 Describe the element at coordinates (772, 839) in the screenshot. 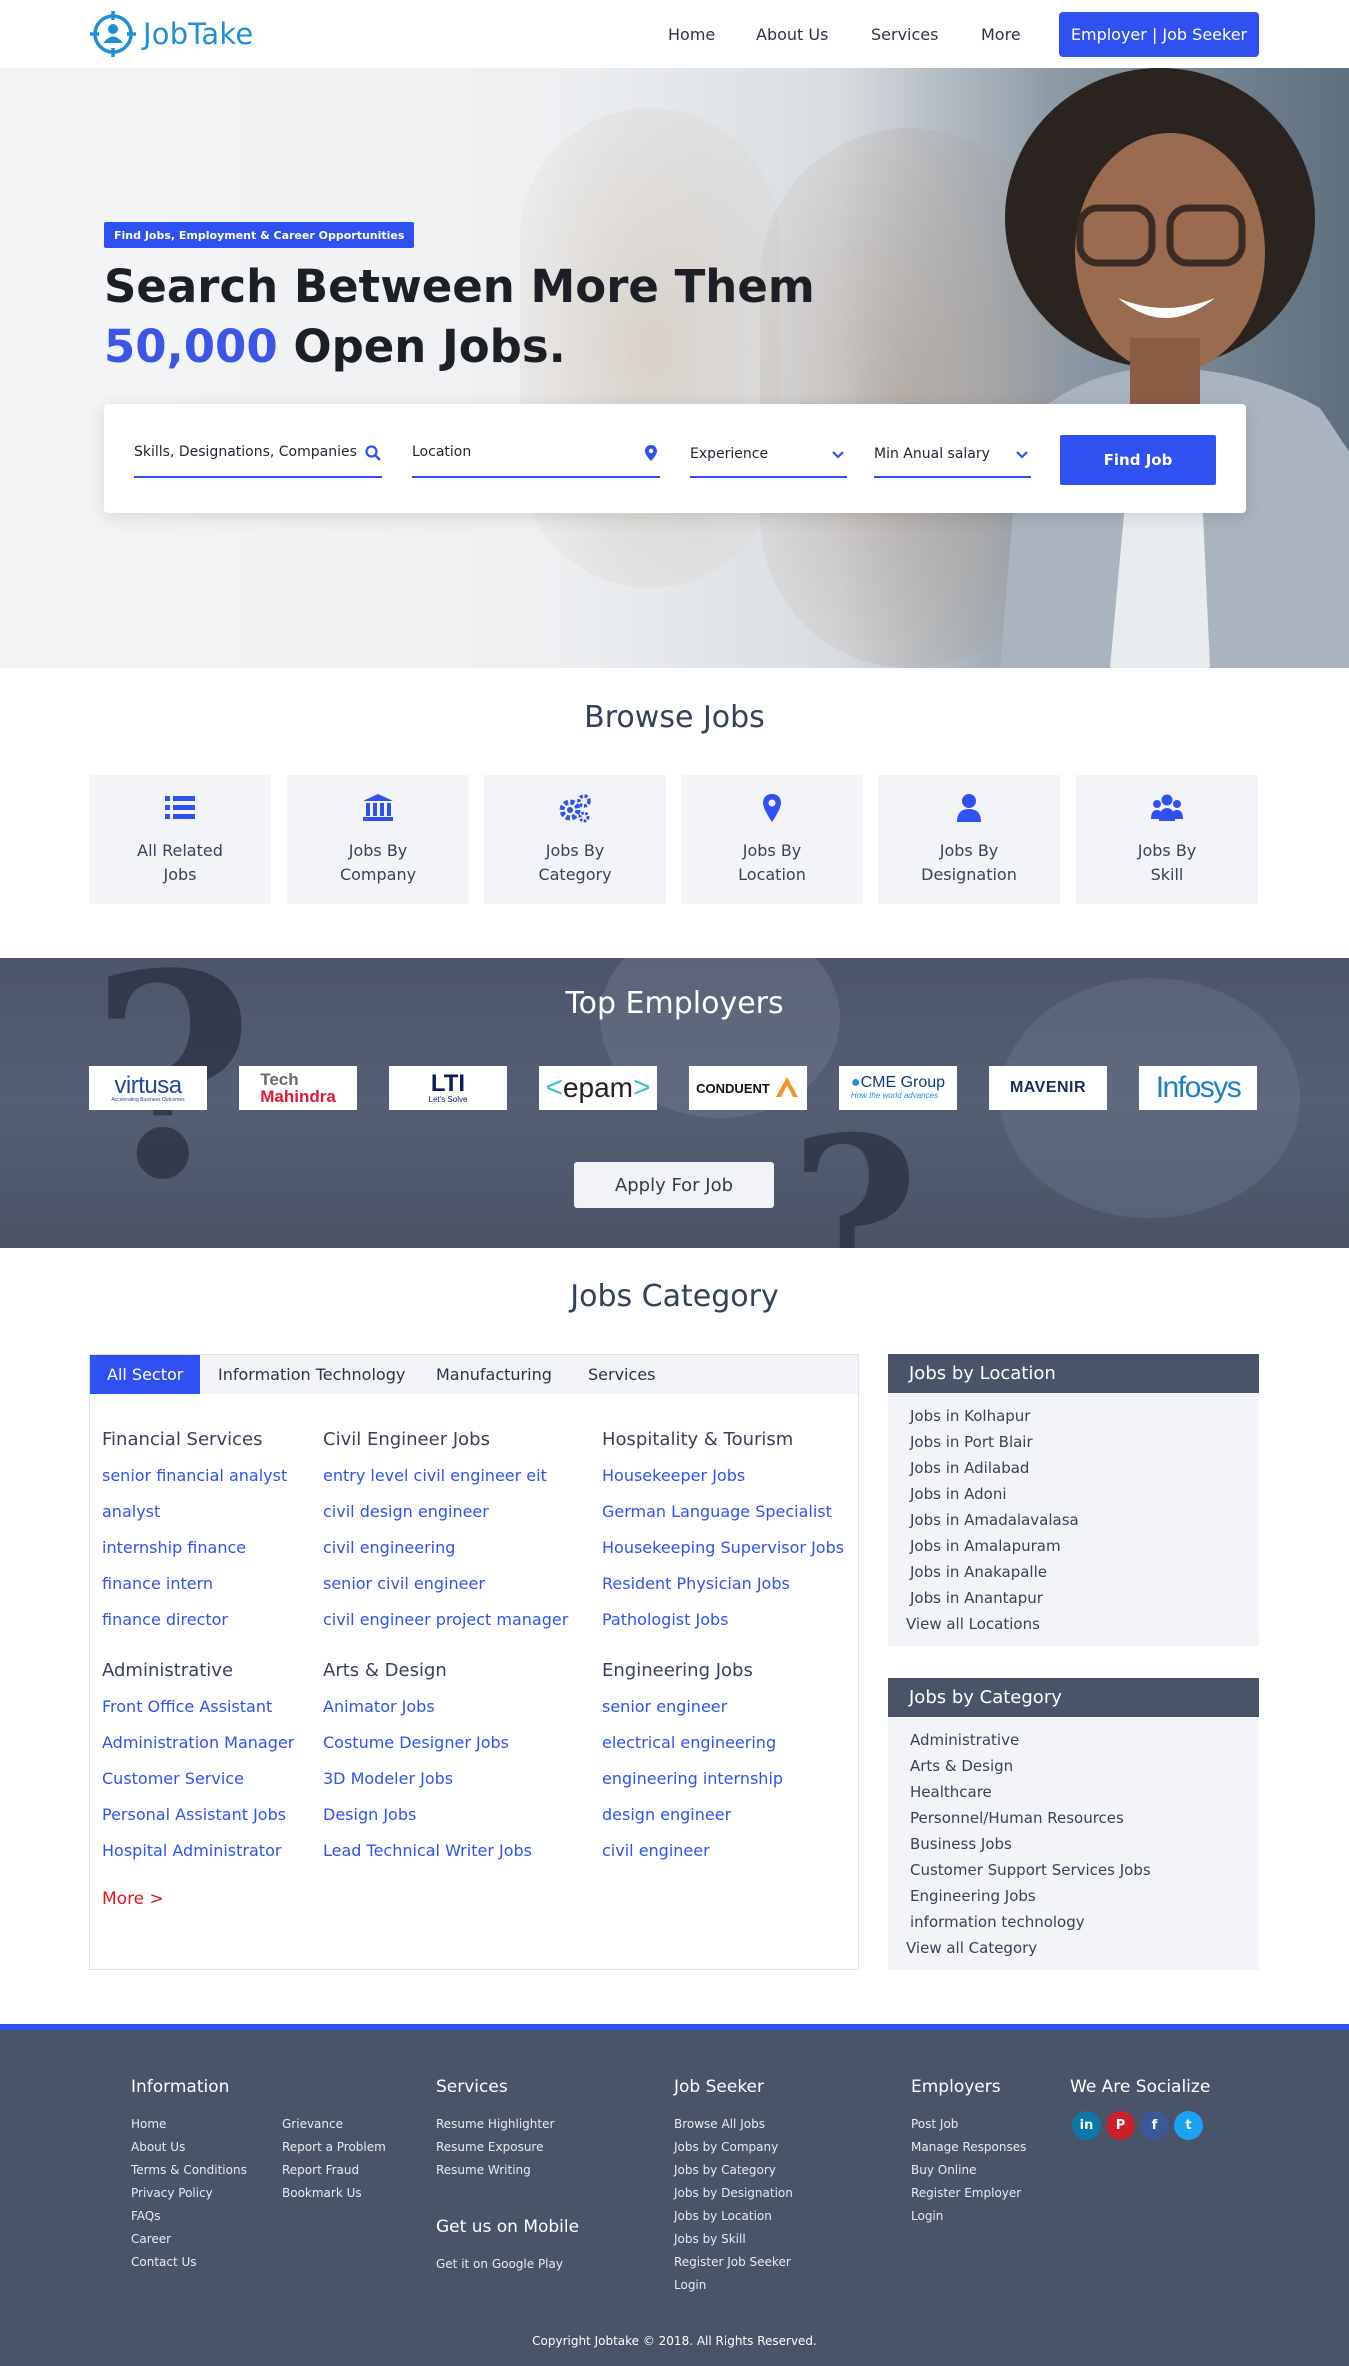

I see `browse-jobs-by-location: Jobs By Location` at that location.